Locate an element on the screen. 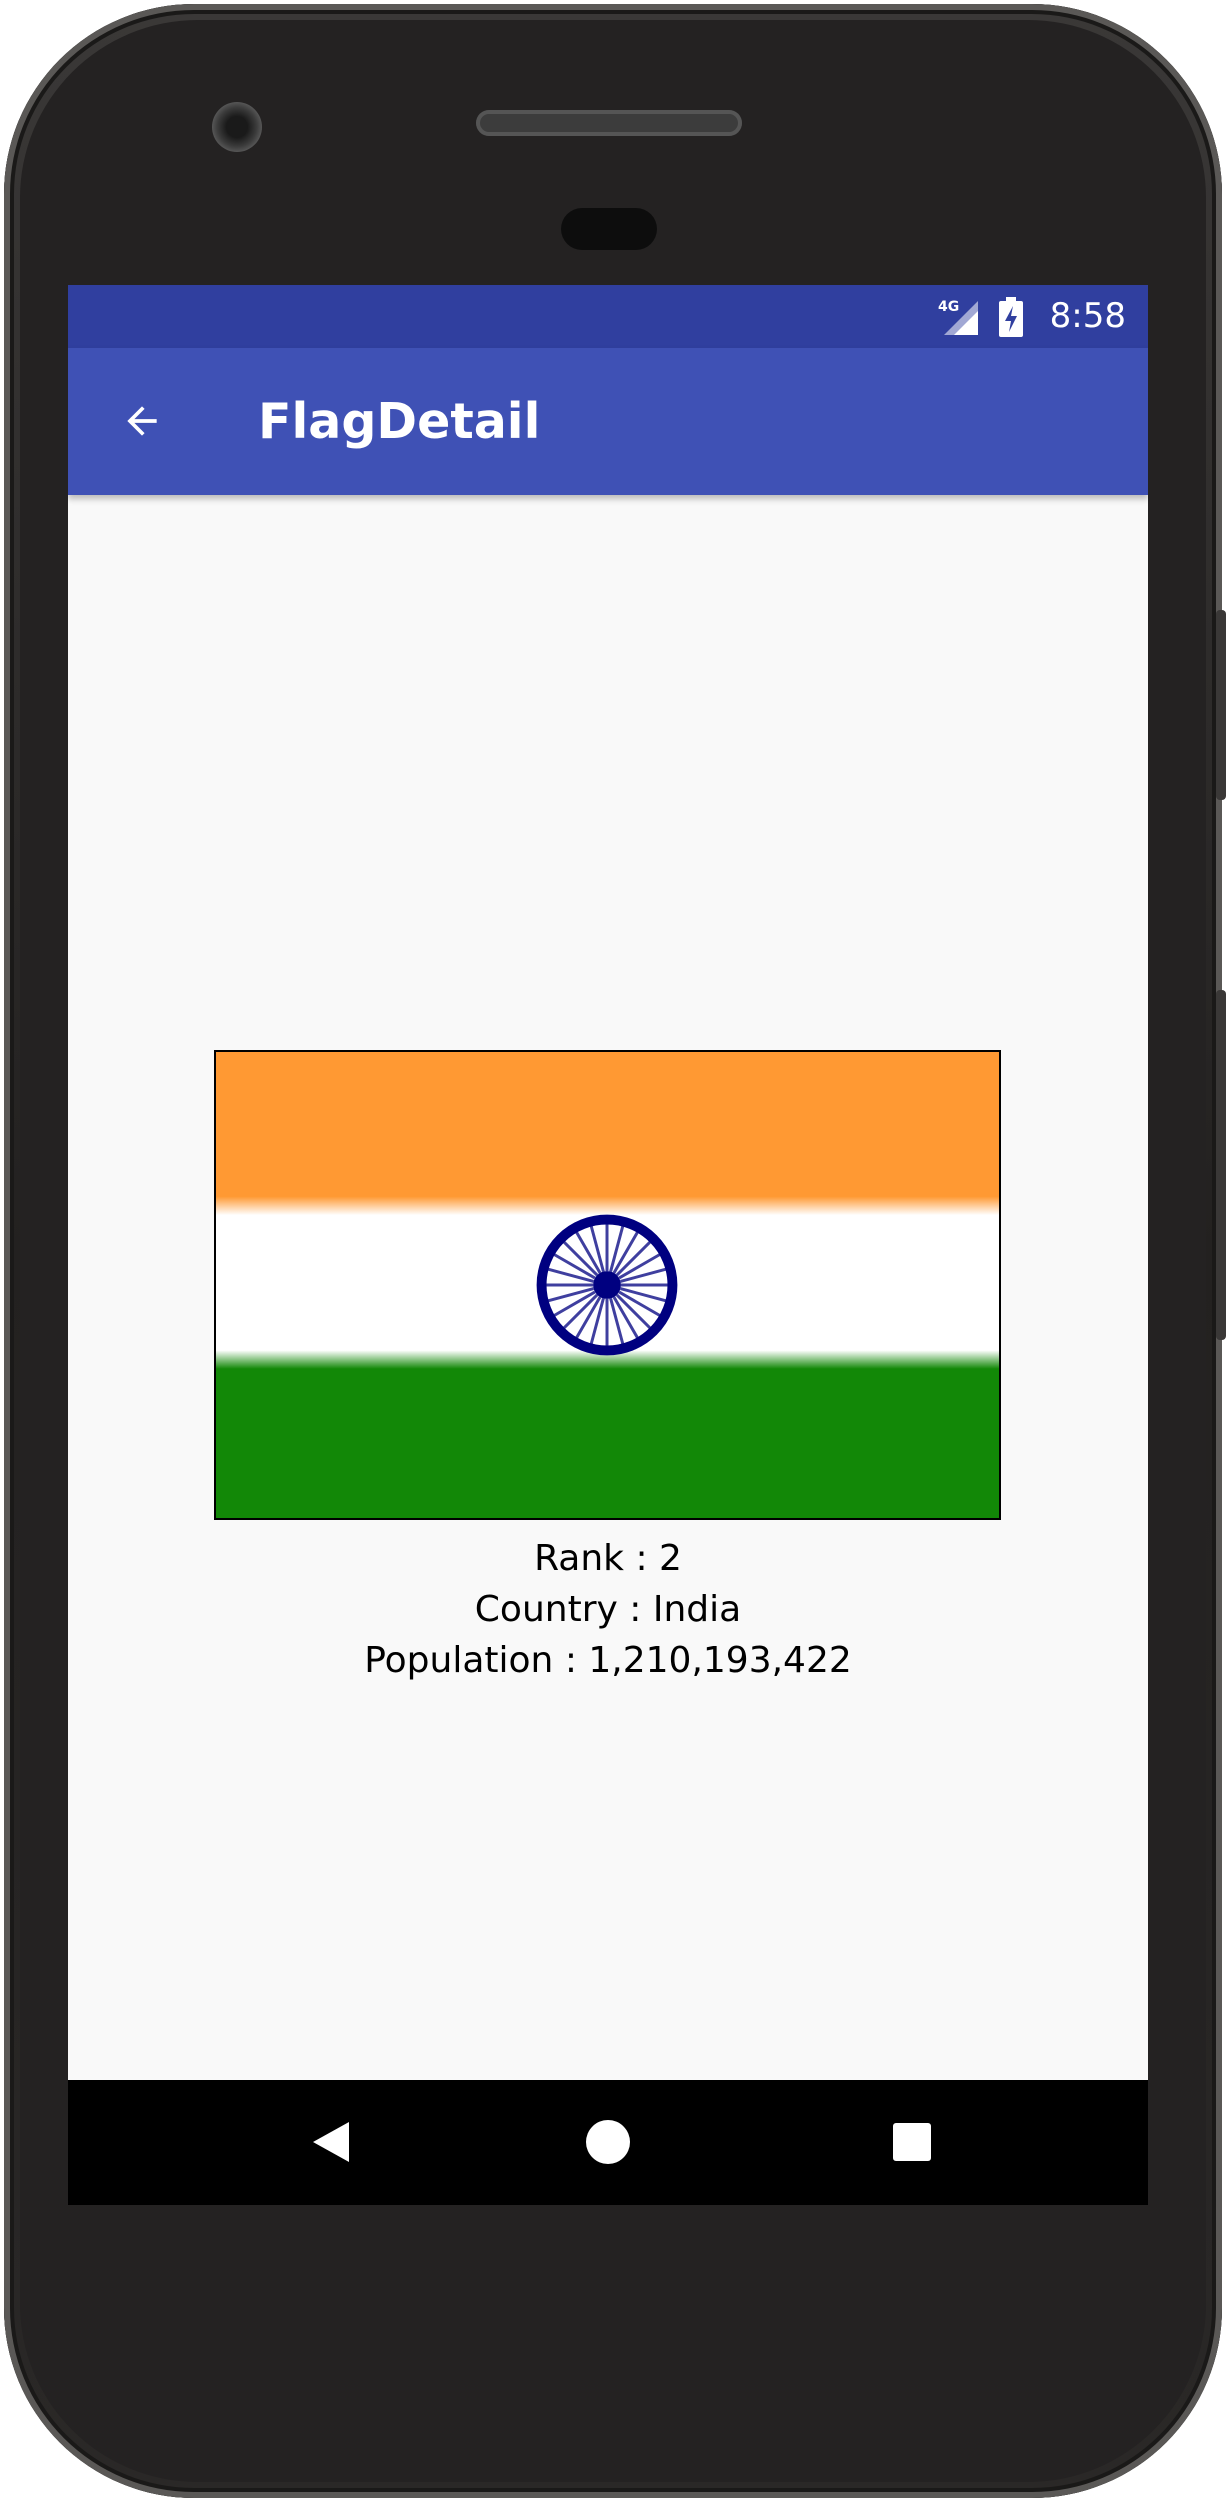  nav-home-circle-icon is located at coordinates (608, 2142).